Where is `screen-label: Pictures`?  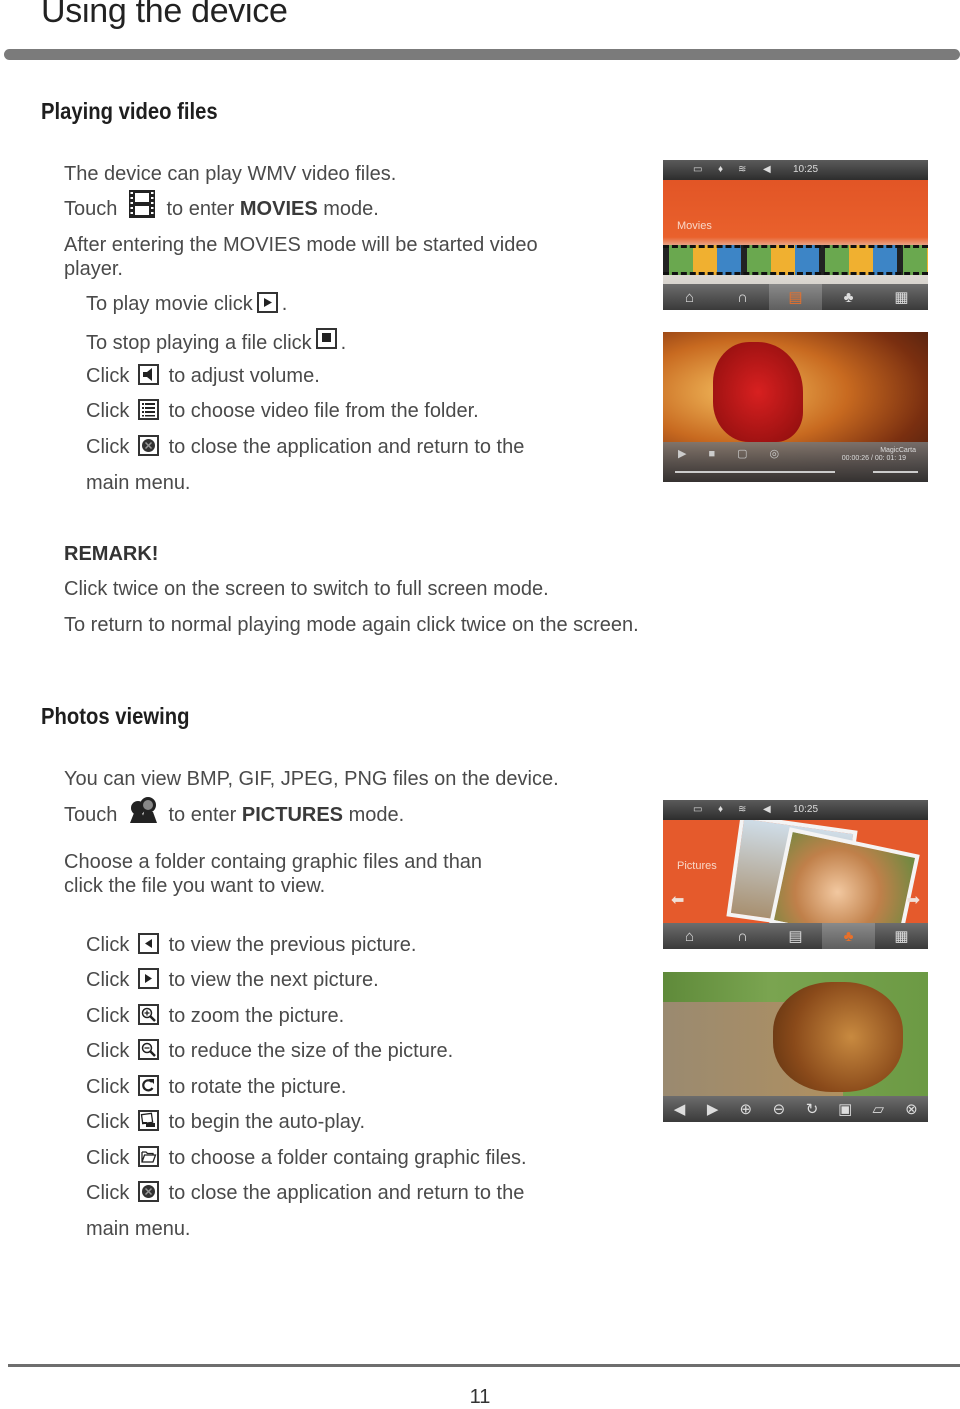
screen-label: Pictures is located at coordinates (697, 866).